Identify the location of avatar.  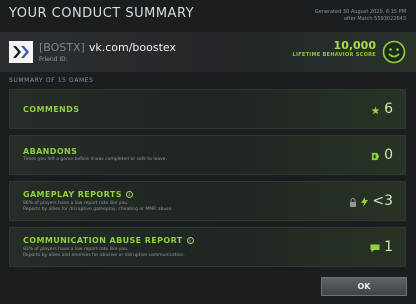
(21, 52).